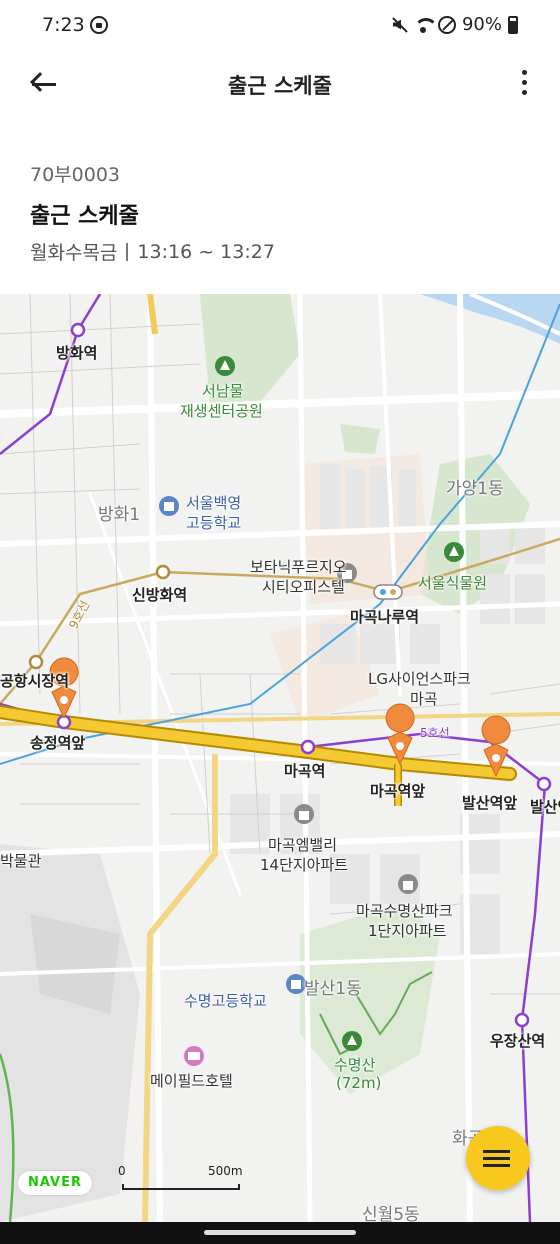 The height and width of the screenshot is (1244, 560). I want to click on schedule-time: 월화수목금 13:16 ~ 13:27, so click(280, 251).